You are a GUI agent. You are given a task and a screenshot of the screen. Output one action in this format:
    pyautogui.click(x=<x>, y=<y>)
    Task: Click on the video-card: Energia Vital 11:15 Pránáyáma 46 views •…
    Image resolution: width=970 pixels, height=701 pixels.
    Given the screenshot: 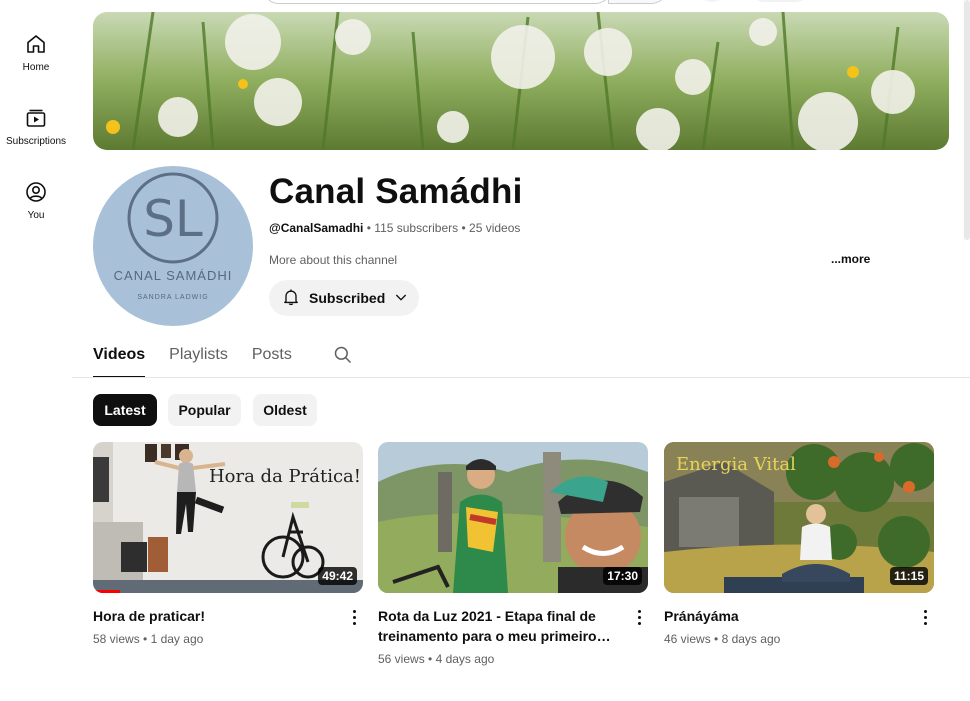 What is the action you would take?
    pyautogui.click(x=799, y=544)
    